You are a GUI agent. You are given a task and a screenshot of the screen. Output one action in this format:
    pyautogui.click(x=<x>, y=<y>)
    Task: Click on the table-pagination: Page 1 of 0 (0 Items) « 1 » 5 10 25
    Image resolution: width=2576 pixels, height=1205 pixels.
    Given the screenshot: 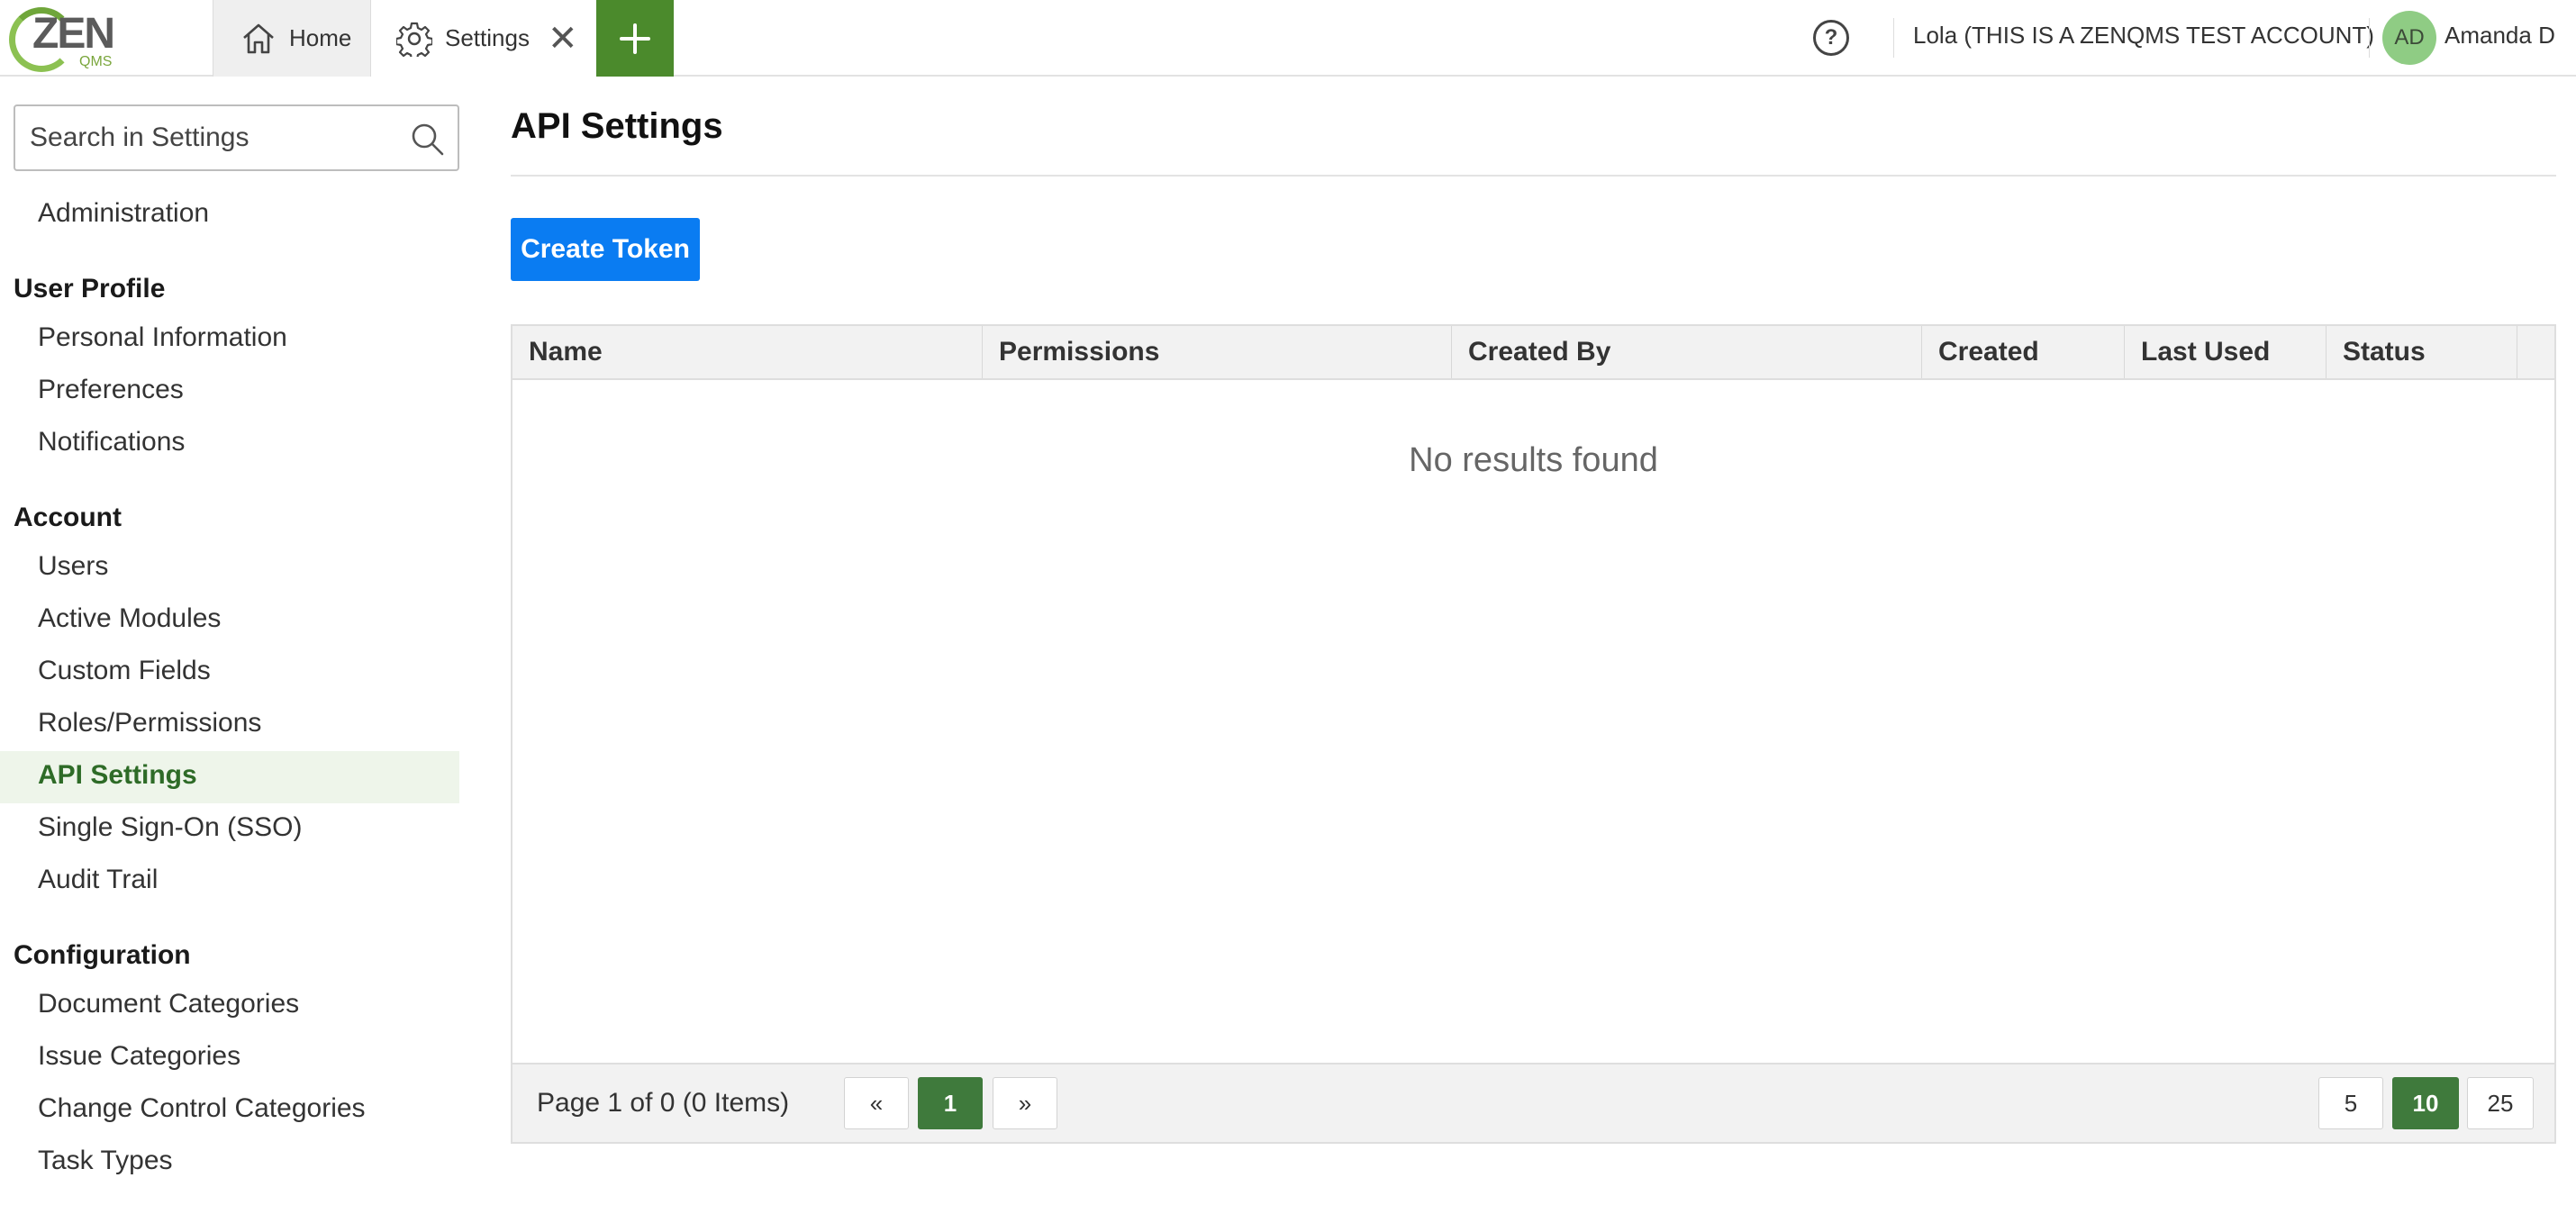 What is the action you would take?
    pyautogui.click(x=1533, y=1102)
    